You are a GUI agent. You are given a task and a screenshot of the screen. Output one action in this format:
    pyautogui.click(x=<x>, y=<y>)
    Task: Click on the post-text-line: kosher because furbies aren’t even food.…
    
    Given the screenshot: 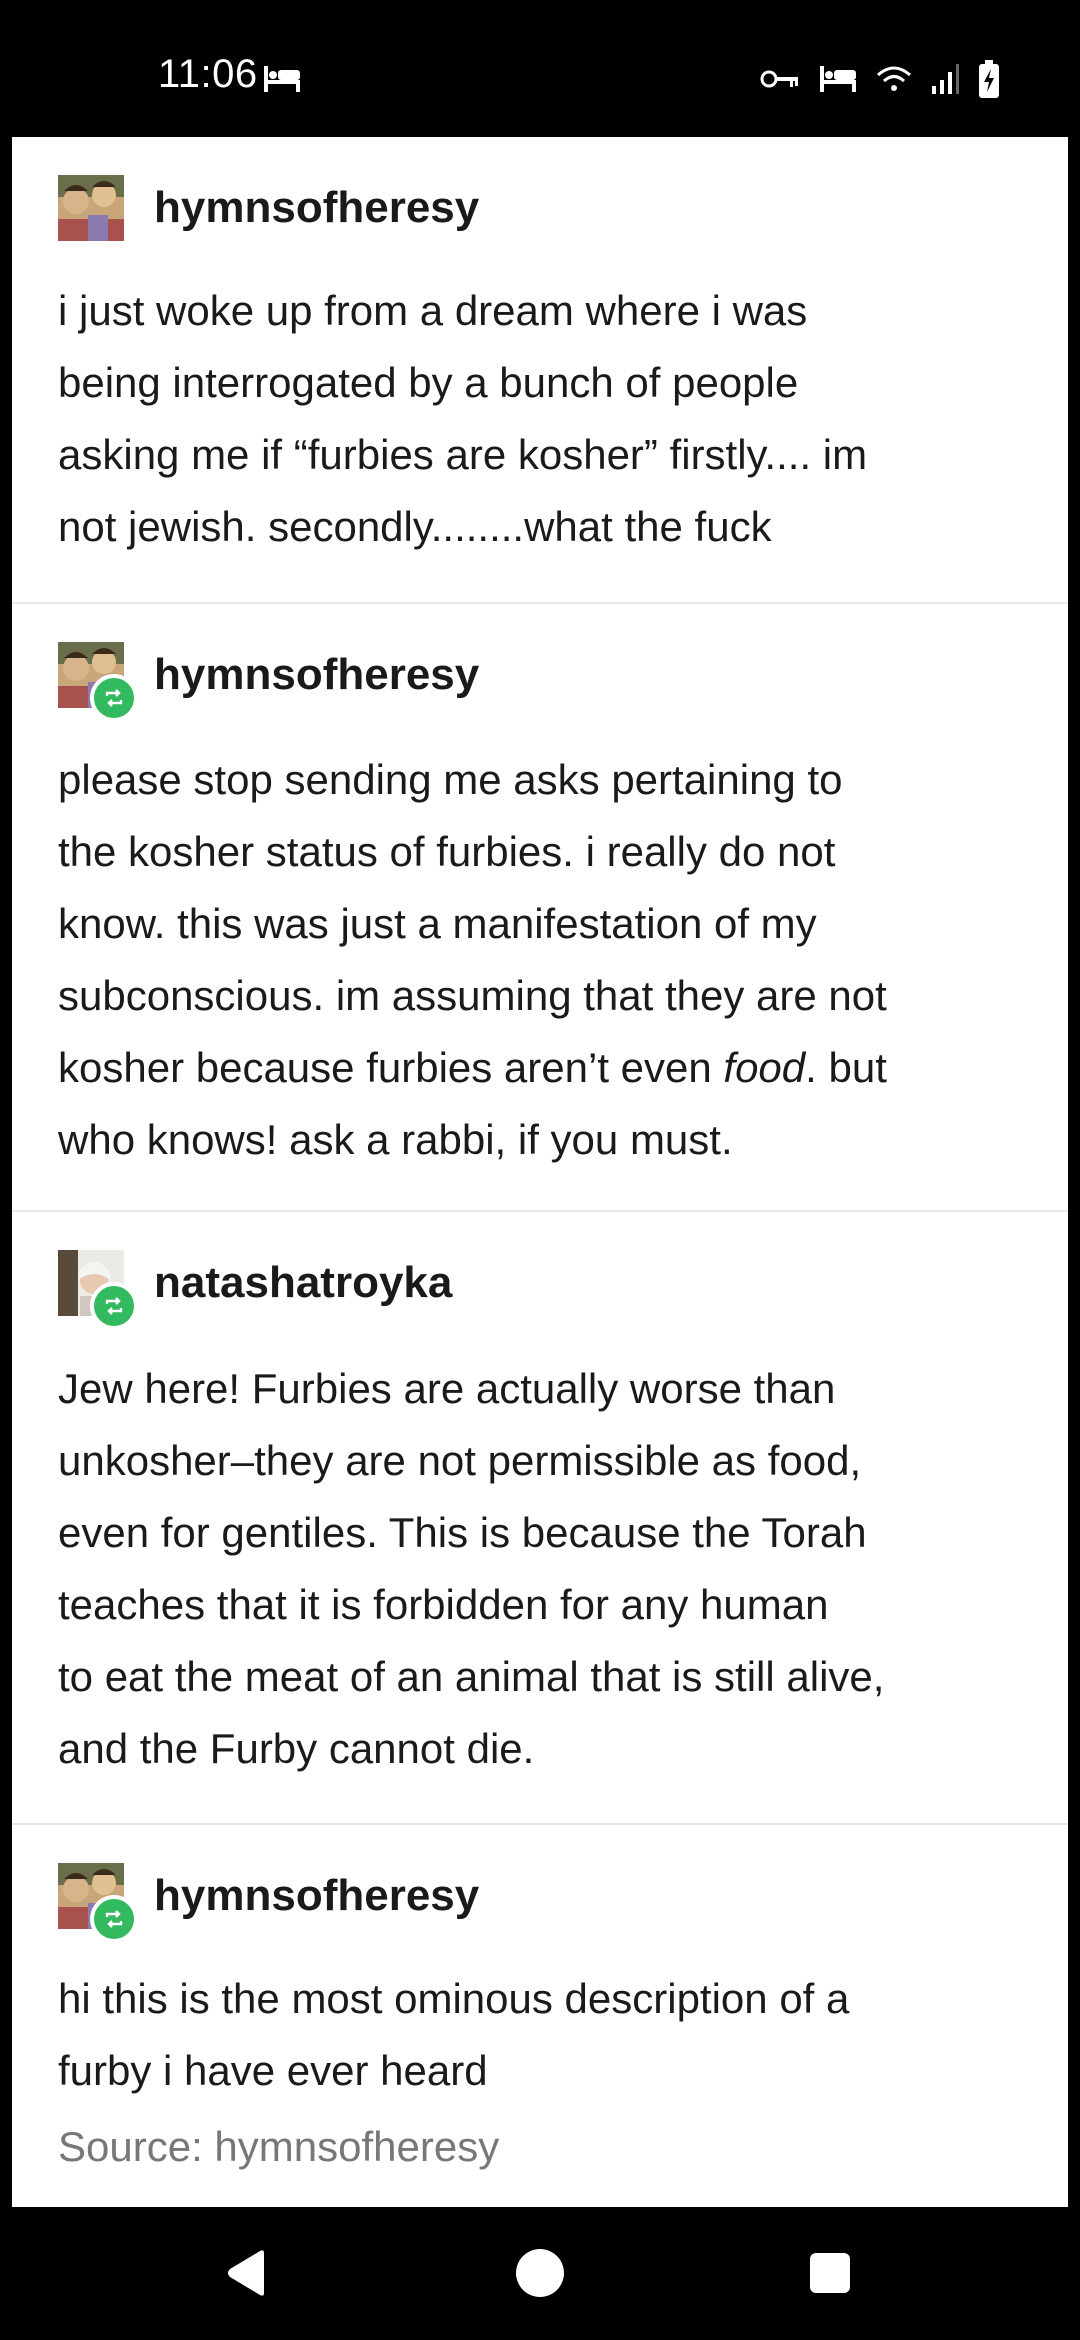 What is the action you would take?
    pyautogui.click(x=548, y=1068)
    